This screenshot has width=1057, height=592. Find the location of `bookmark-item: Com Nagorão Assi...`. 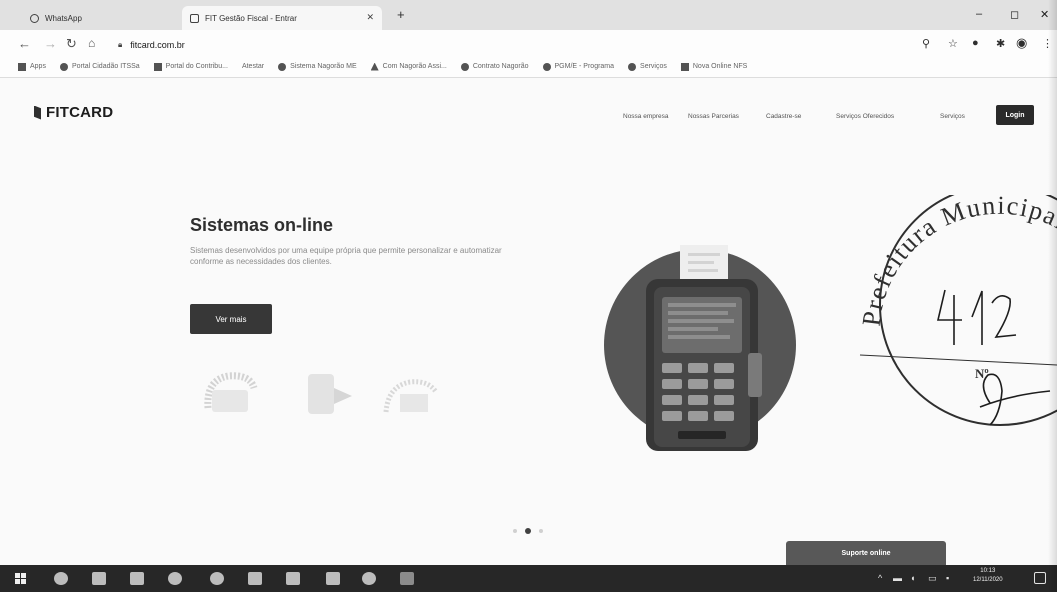

bookmark-item: Com Nagorão Assi... is located at coordinates (408, 66).